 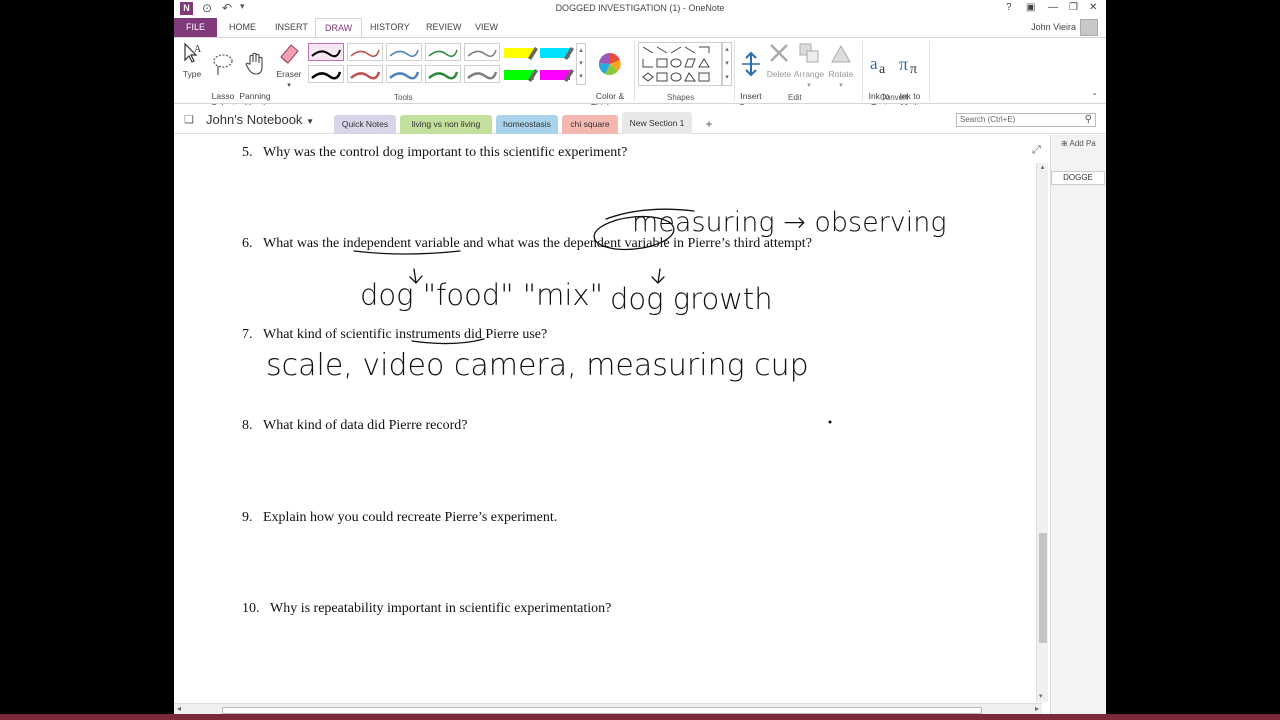 What do you see at coordinates (789, 222) in the screenshot?
I see `handwriting-measuring-observing: measuring → observing` at bounding box center [789, 222].